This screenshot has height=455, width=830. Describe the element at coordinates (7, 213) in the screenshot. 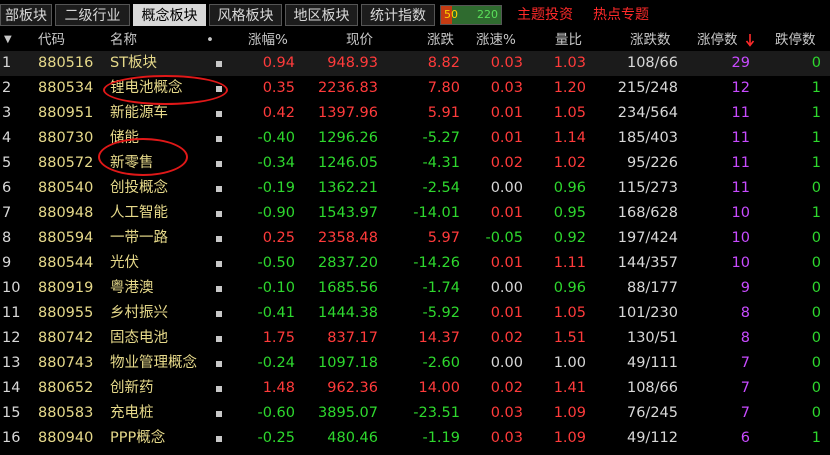

I see `row-index: 7` at that location.